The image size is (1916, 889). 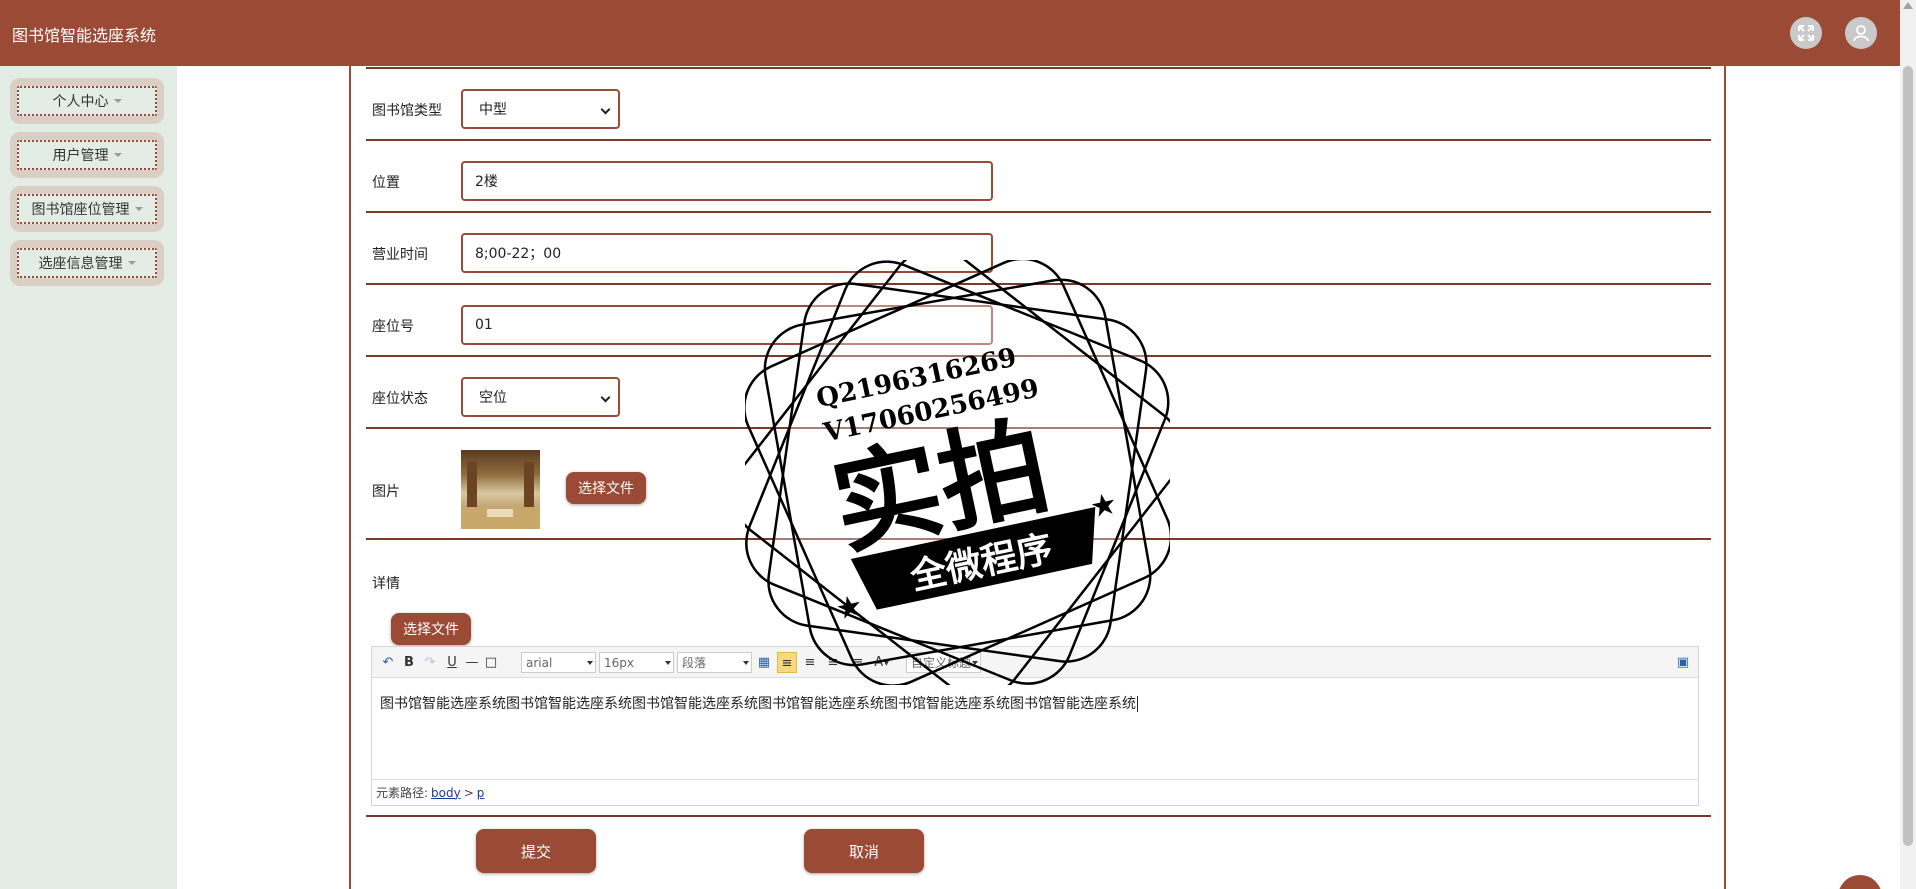 What do you see at coordinates (409, 662) in the screenshot?
I see `bold-icon: B` at bounding box center [409, 662].